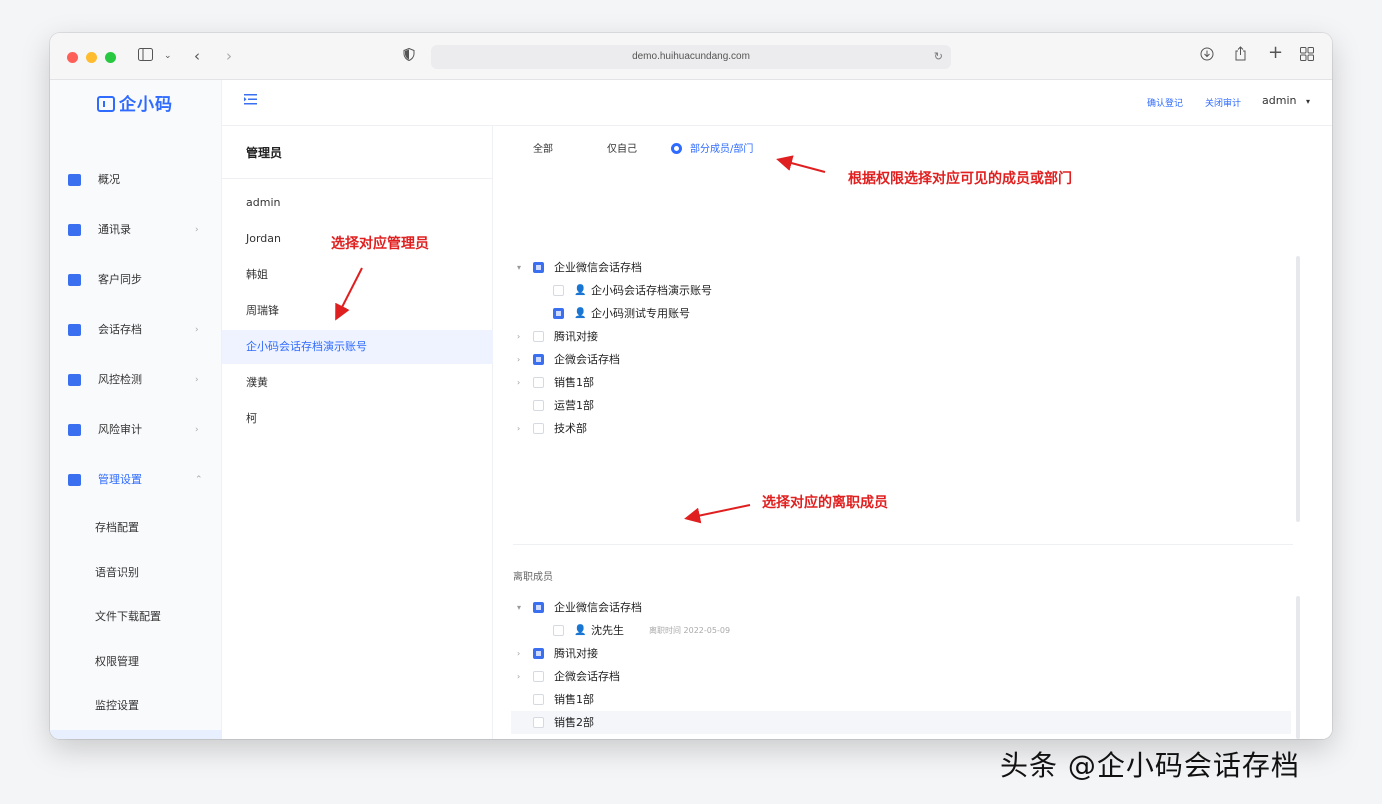 The height and width of the screenshot is (804, 1382). What do you see at coordinates (543, 150) in the screenshot?
I see `visibility-option-0: 全部` at bounding box center [543, 150].